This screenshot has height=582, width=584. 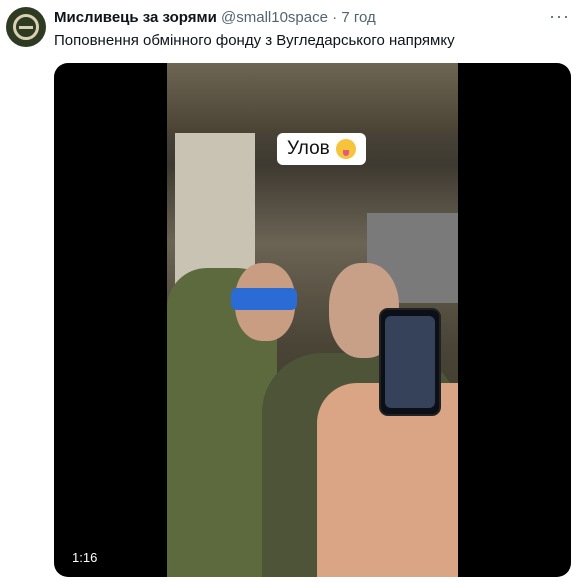 I want to click on video-scene-ceiling, so click(x=312, y=98).